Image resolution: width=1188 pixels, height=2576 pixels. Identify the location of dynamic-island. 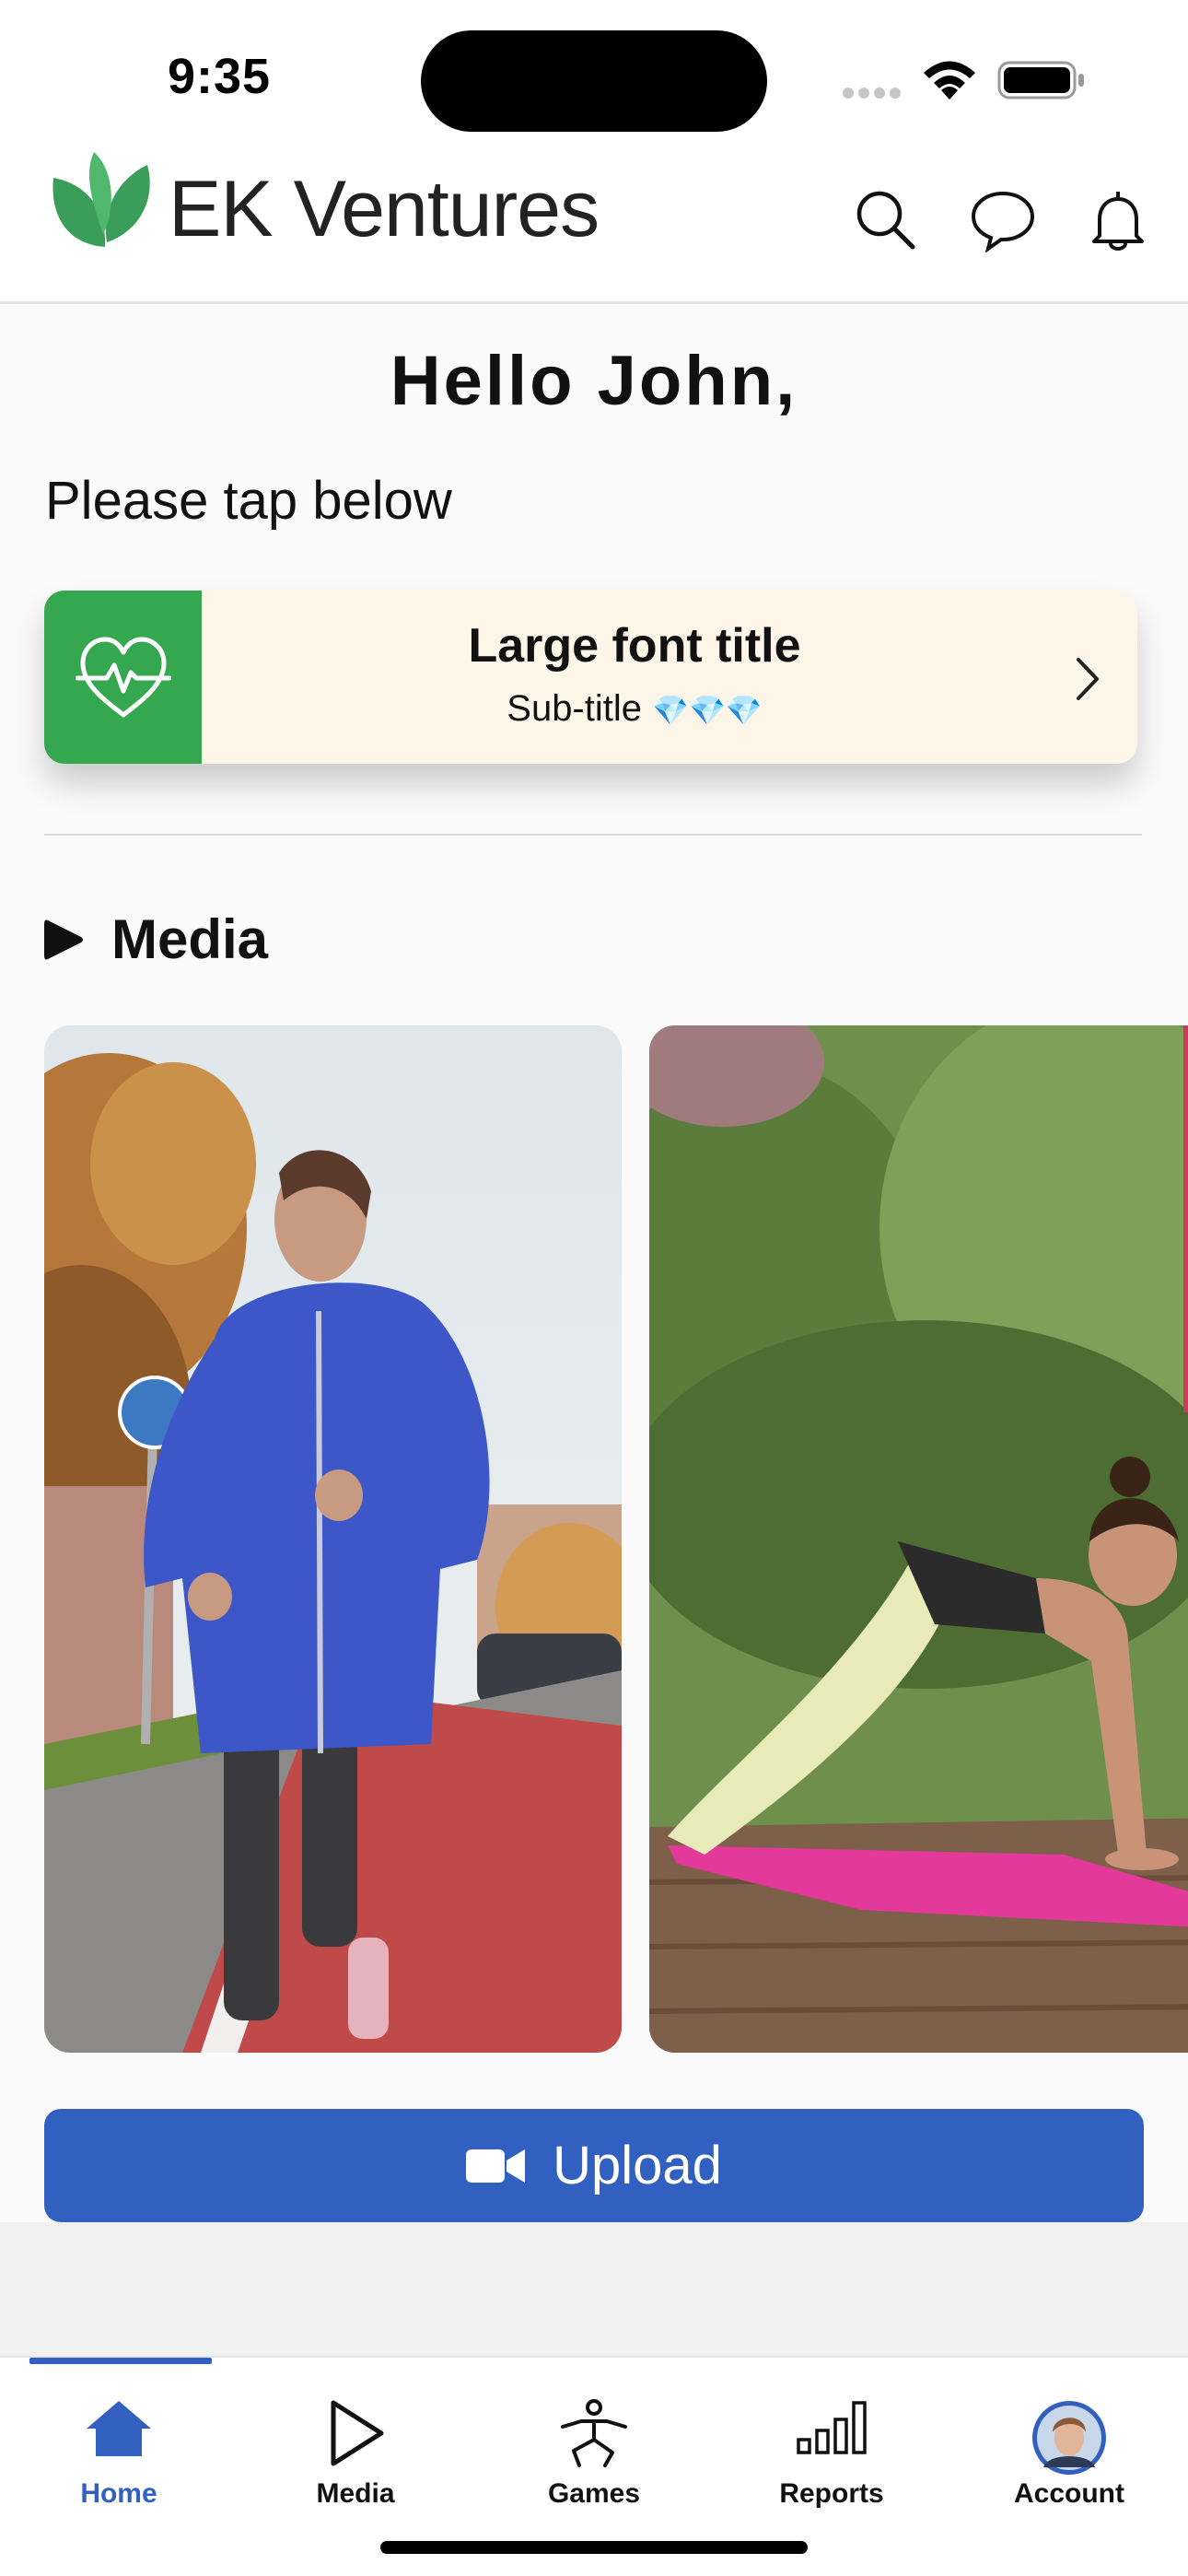
(594, 81).